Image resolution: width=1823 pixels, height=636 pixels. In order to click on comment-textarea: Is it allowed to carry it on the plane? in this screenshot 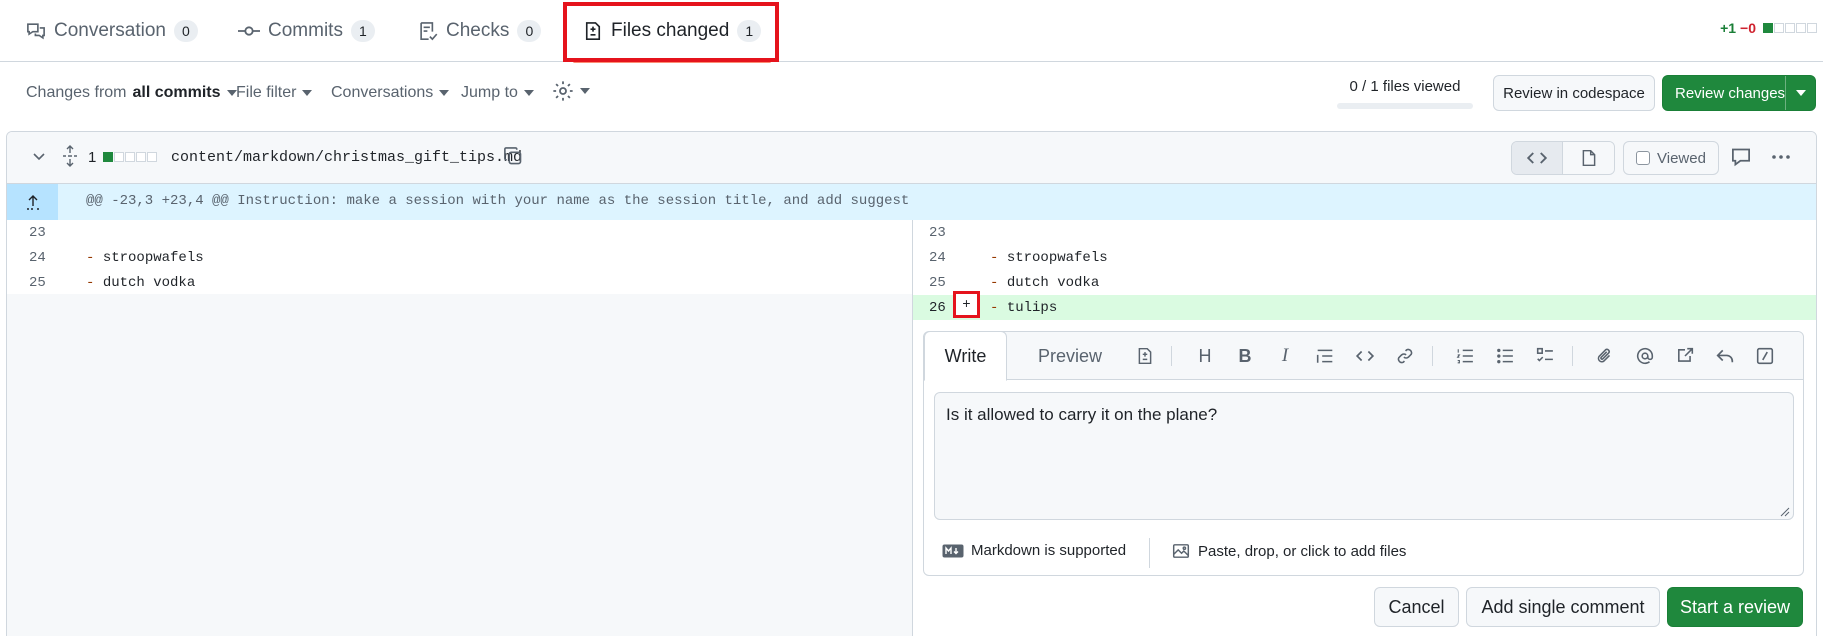, I will do `click(1364, 456)`.